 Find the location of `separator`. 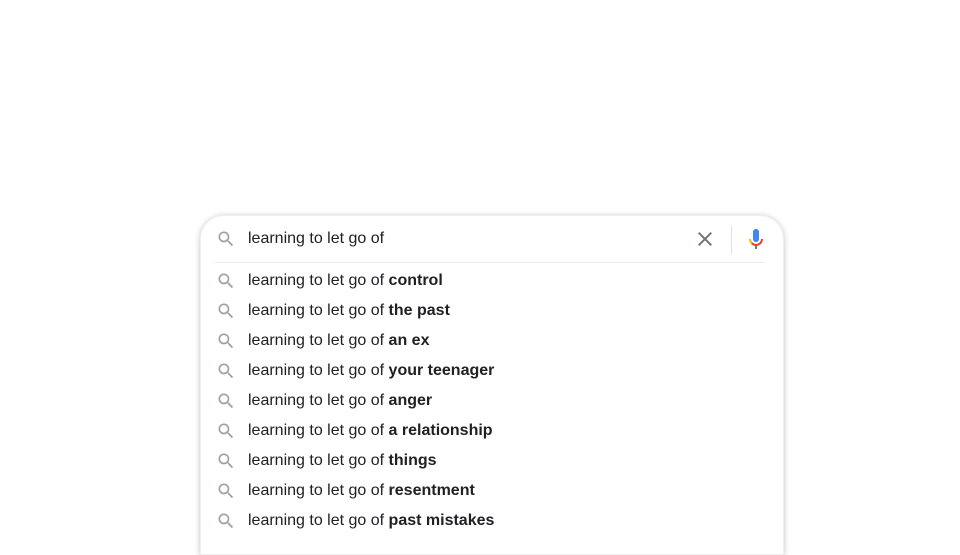

separator is located at coordinates (490, 262).